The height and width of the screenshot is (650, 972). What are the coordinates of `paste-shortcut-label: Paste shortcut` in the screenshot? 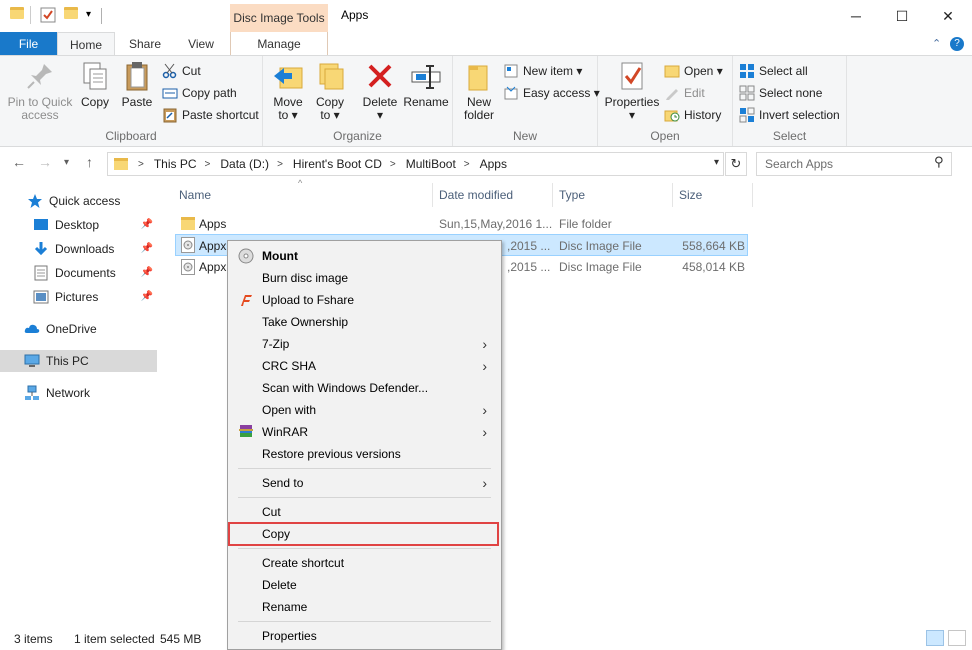 It's located at (220, 115).